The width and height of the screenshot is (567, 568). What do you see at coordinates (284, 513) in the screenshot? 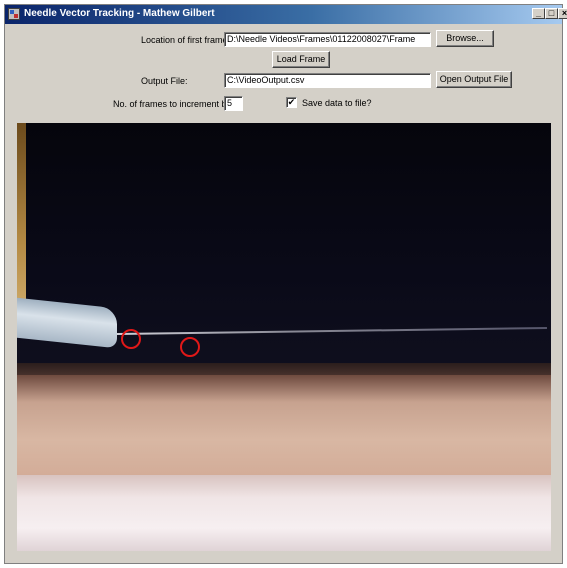
I see `frame-foreground` at bounding box center [284, 513].